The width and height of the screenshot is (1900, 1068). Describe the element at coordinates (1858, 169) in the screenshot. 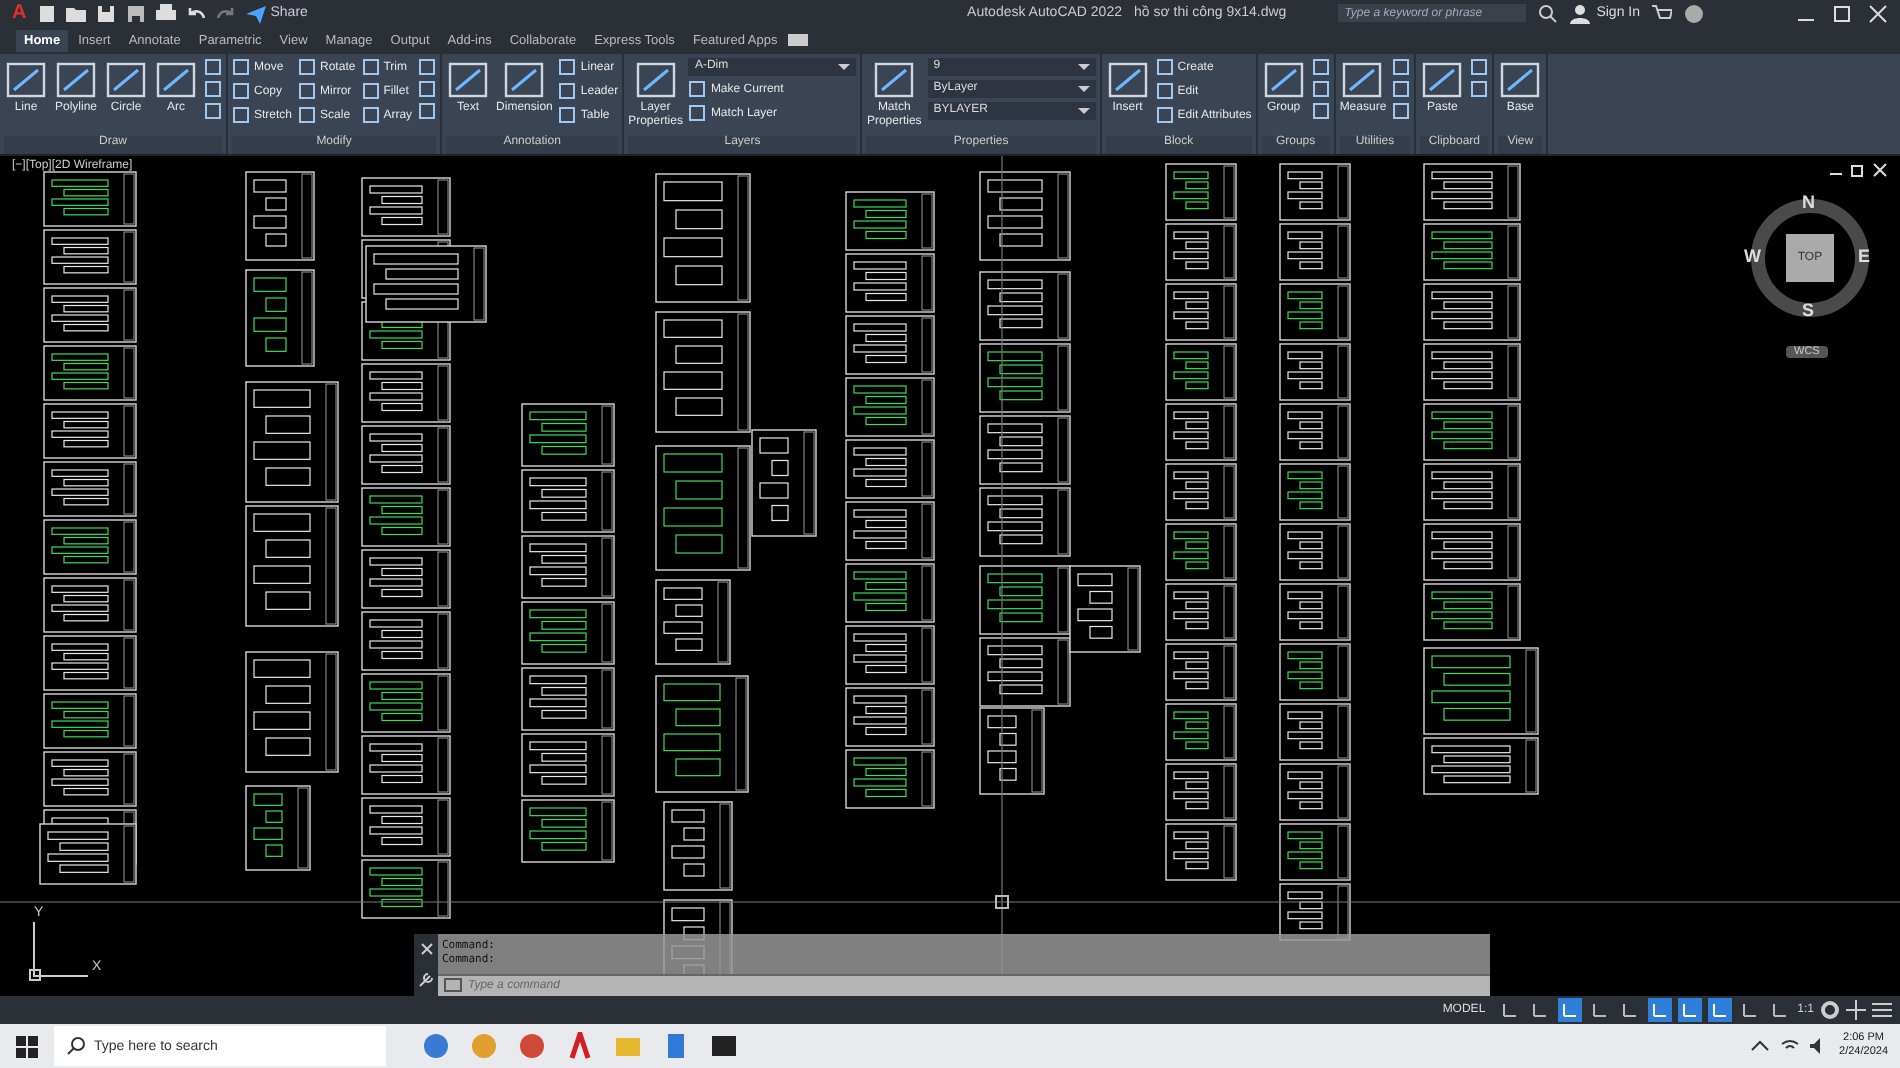

I see `restore-icon` at that location.